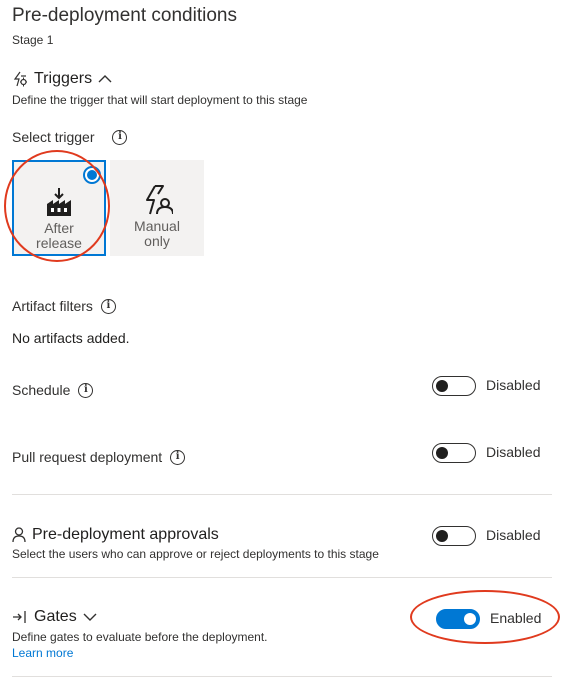  What do you see at coordinates (125, 534) in the screenshot?
I see `approvals-title: Pre-deployment approvals` at bounding box center [125, 534].